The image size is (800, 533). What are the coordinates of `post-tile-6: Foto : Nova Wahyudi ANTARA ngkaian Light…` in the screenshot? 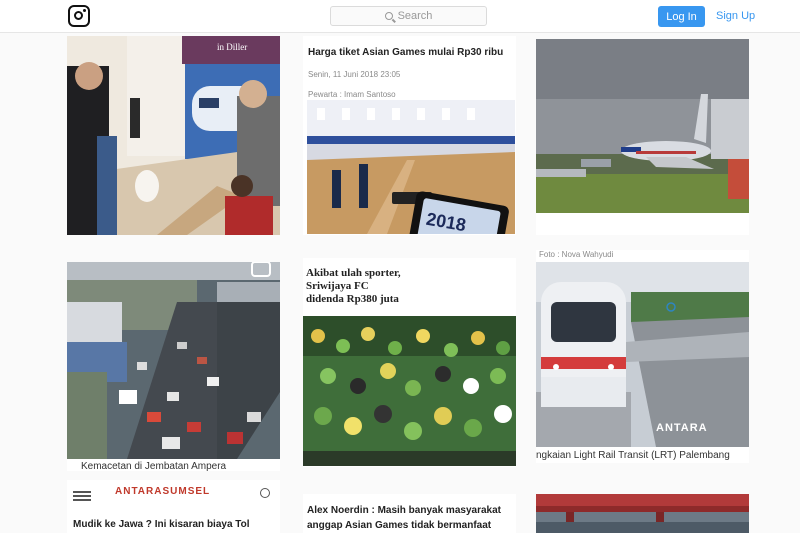 It's located at (642, 356).